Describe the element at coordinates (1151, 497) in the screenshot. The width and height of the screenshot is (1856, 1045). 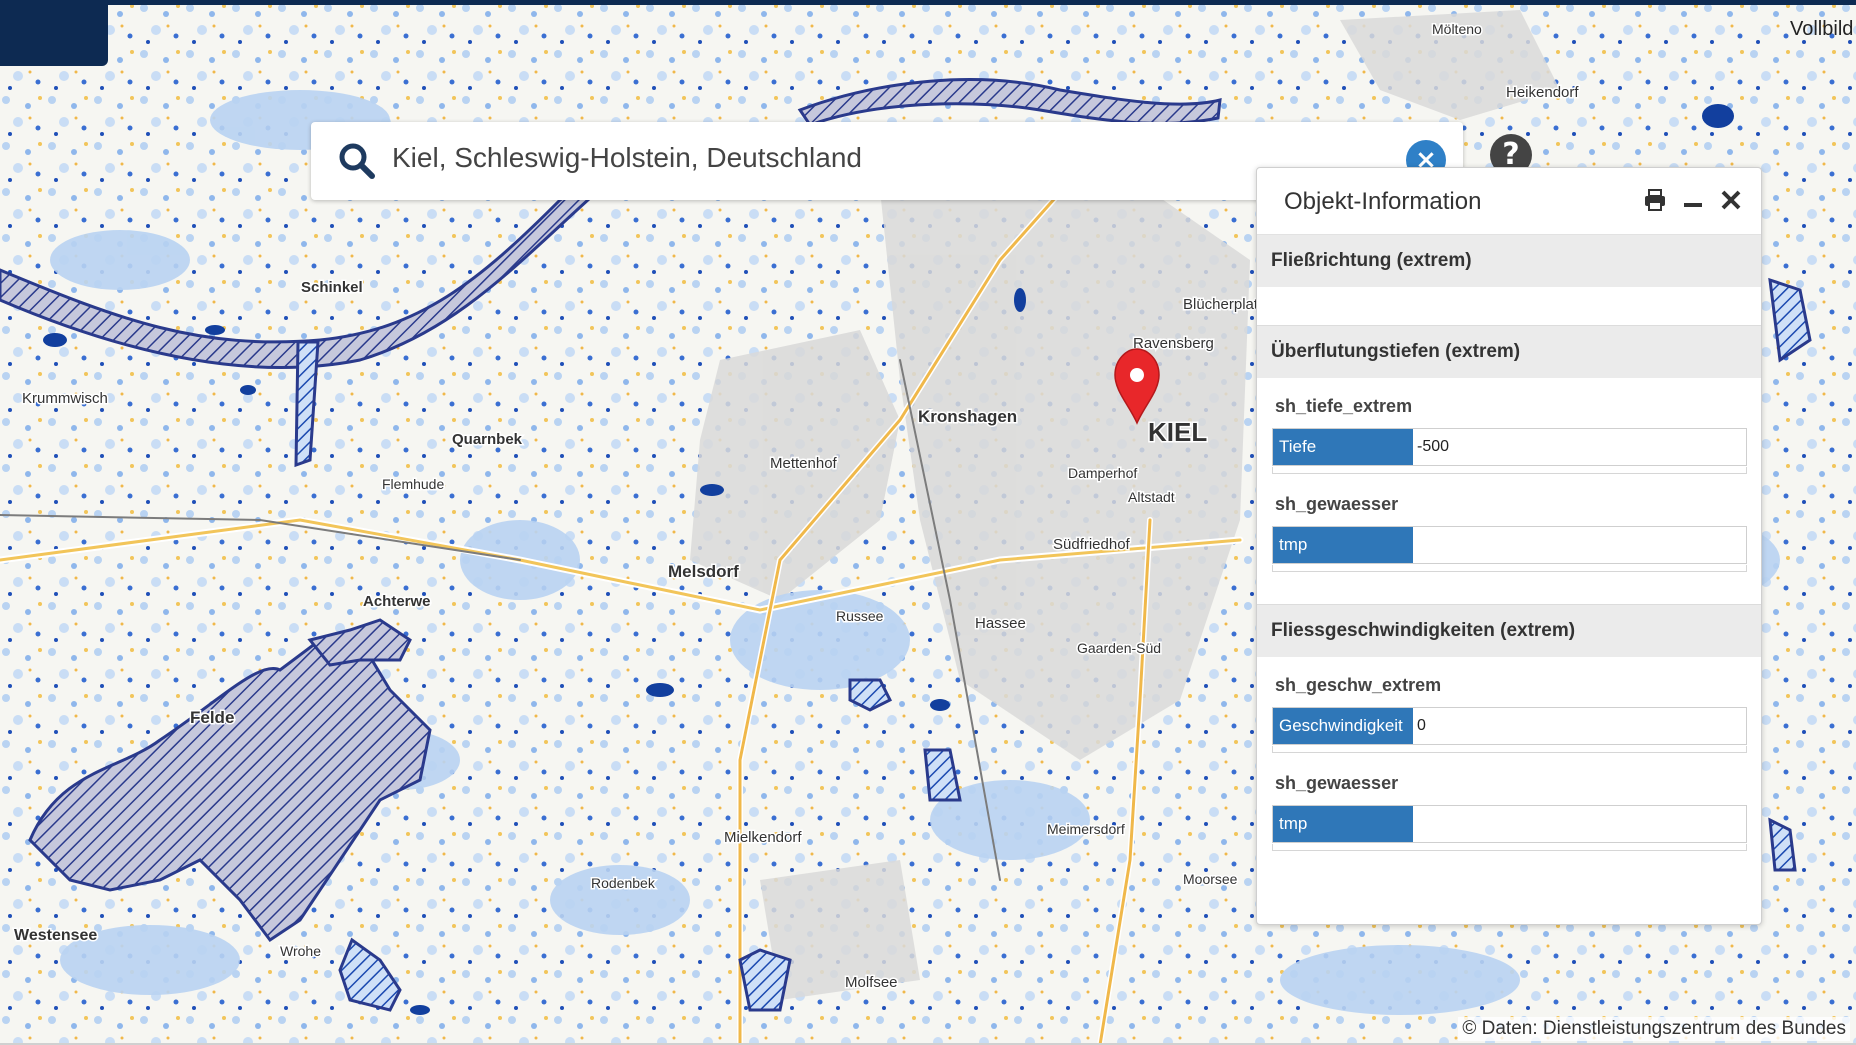
I see `map-label-altstadt: Altstadt` at that location.